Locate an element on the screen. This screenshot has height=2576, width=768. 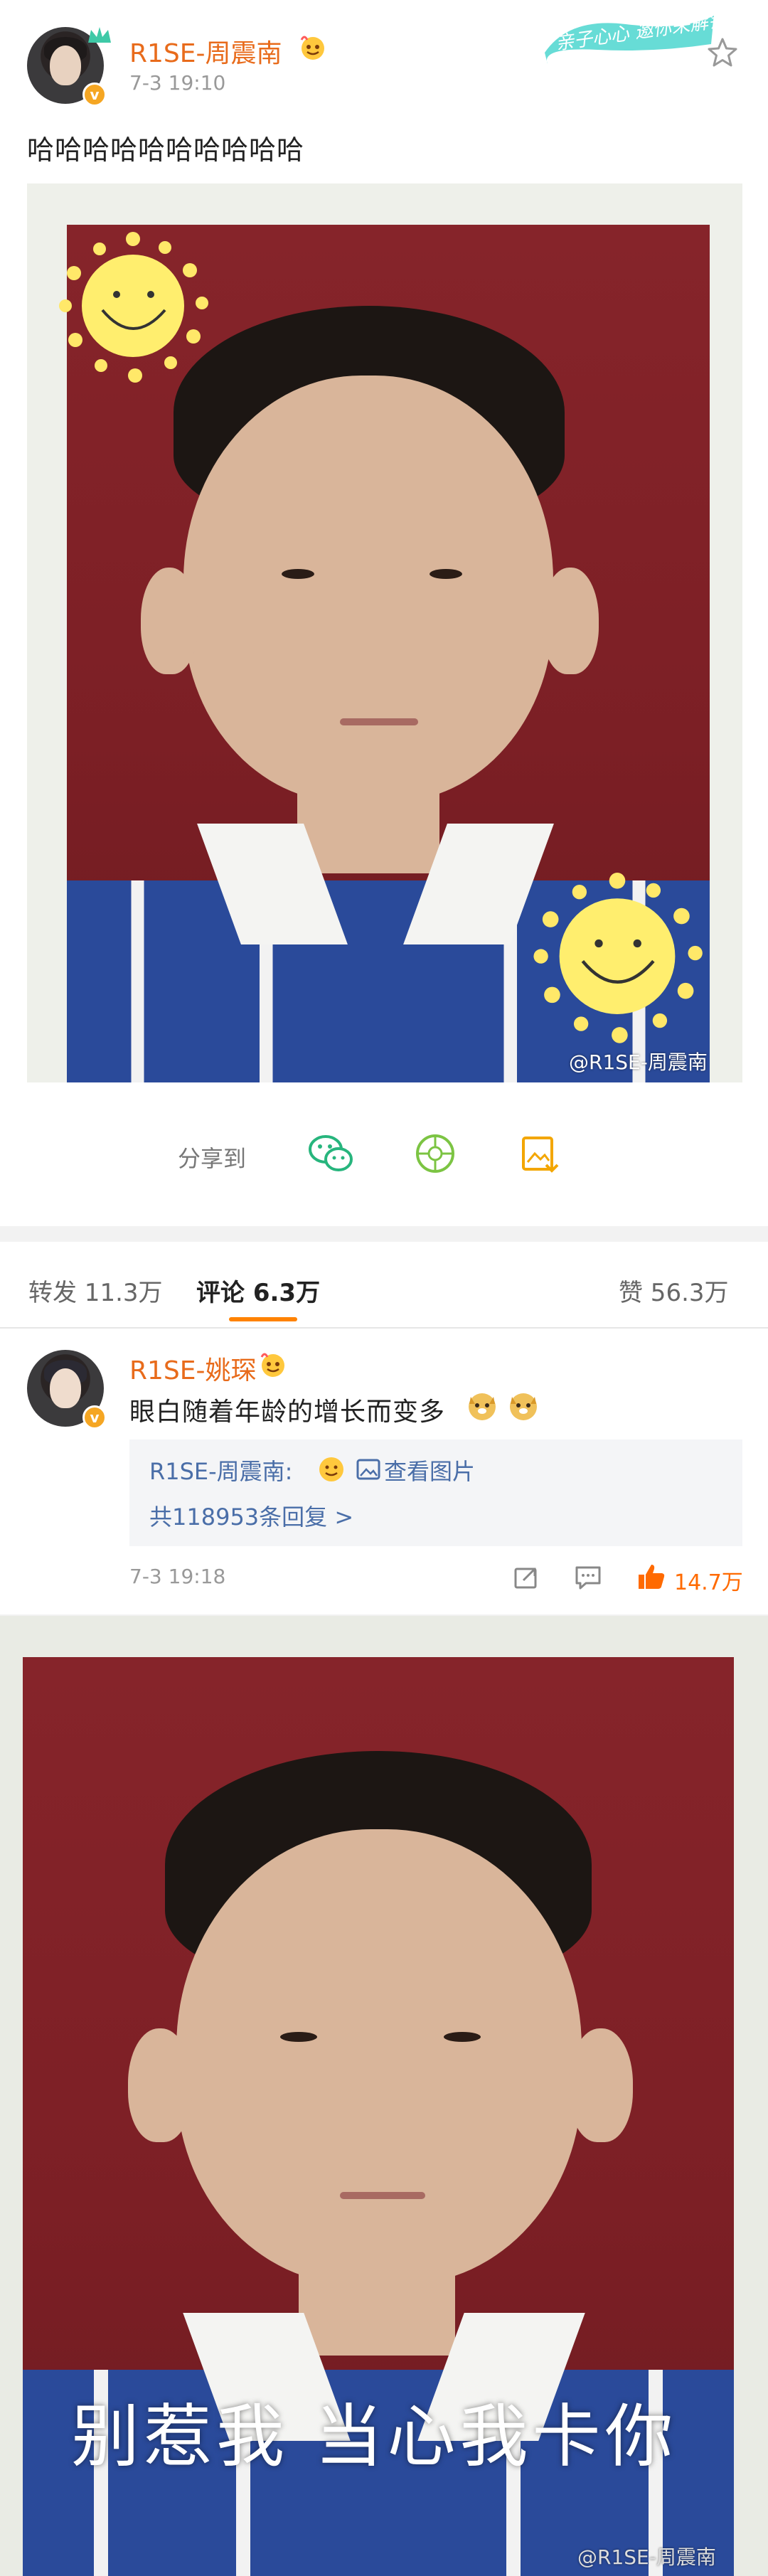
comment-avatar: v is located at coordinates (67, 1390).